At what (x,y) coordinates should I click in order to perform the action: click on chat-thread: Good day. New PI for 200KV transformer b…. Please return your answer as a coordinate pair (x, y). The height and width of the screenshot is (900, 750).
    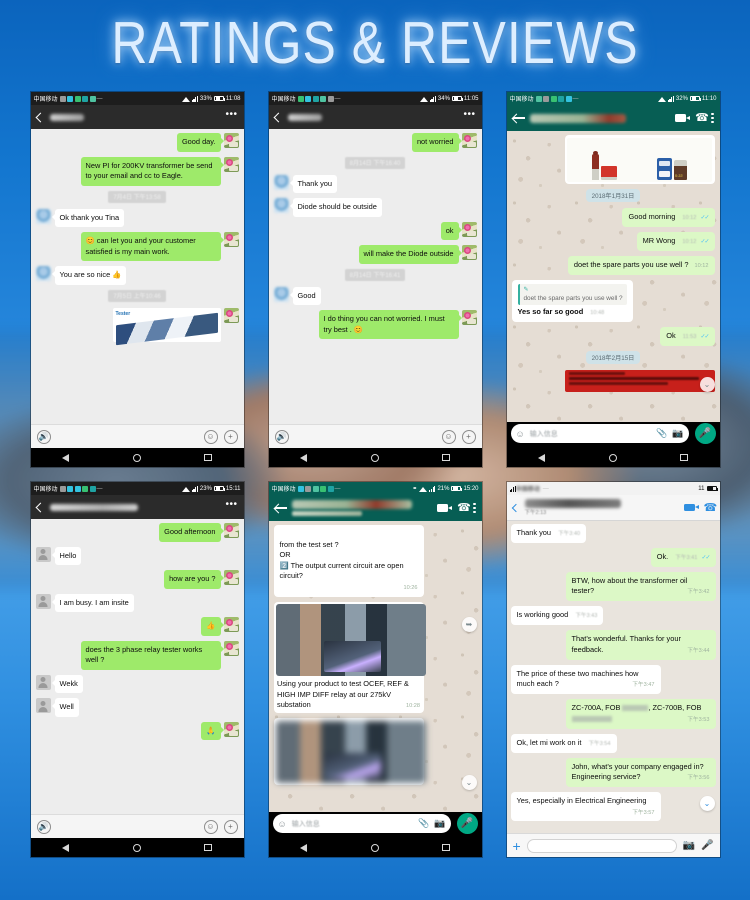
    Looking at the image, I should click on (137, 276).